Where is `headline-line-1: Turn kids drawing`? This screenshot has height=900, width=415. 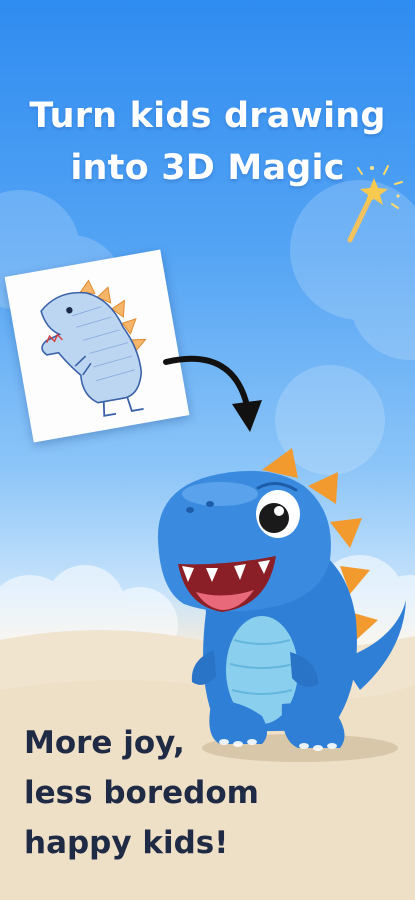
headline-line-1: Turn kids drawing is located at coordinates (207, 116).